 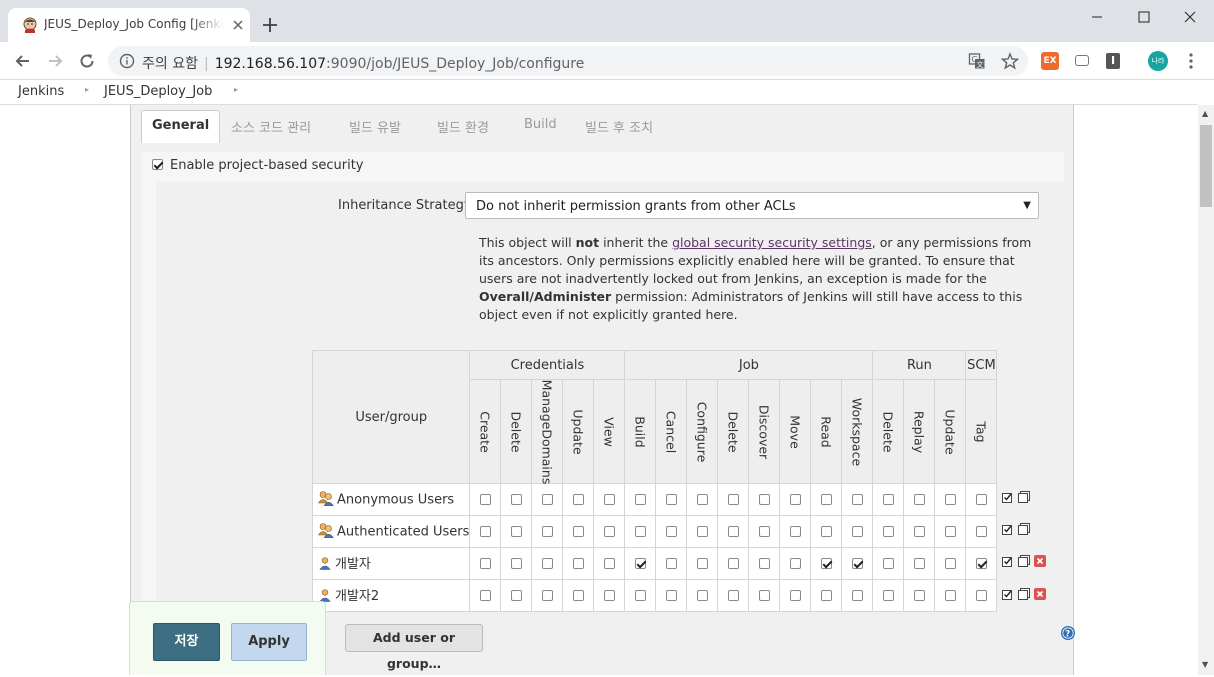 What do you see at coordinates (977, 61) in the screenshot?
I see `translate-icon: G 文` at bounding box center [977, 61].